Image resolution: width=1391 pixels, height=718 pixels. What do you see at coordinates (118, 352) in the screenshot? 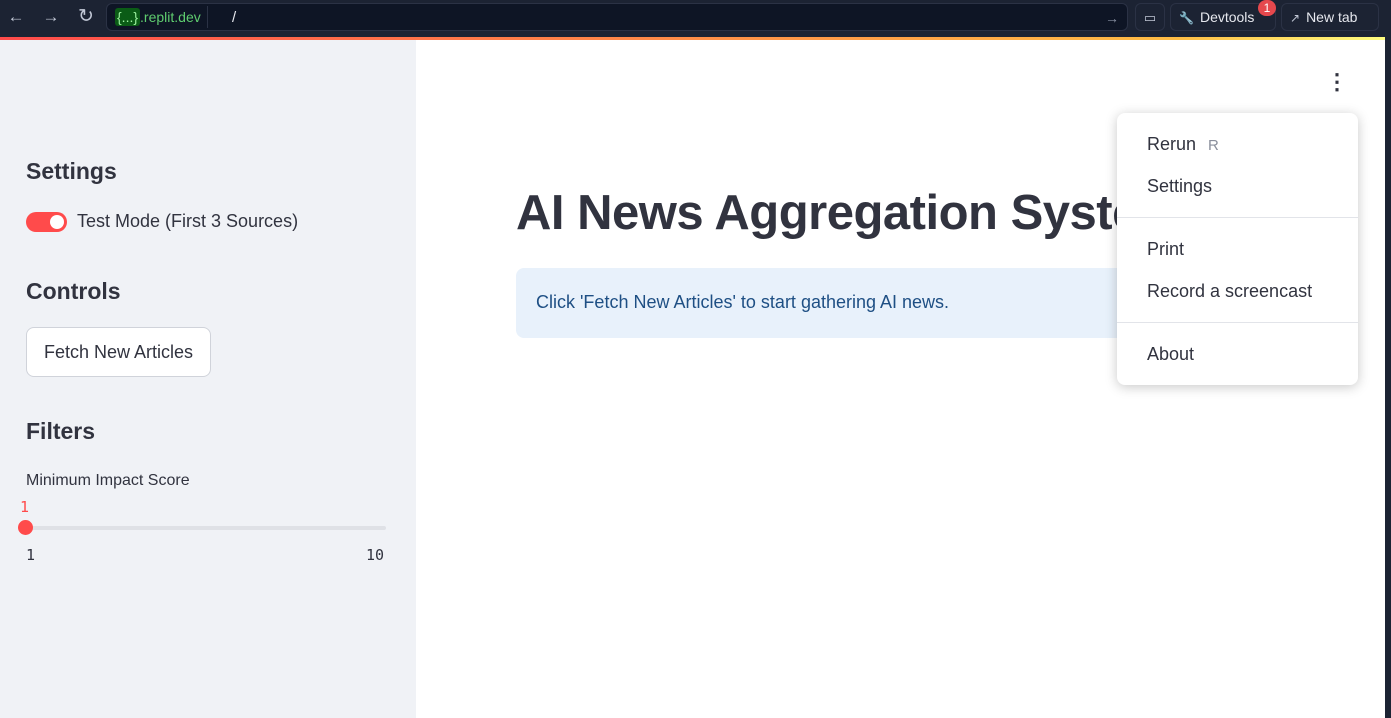
I see `fetch-articles-button: Fetch New Articles` at bounding box center [118, 352].